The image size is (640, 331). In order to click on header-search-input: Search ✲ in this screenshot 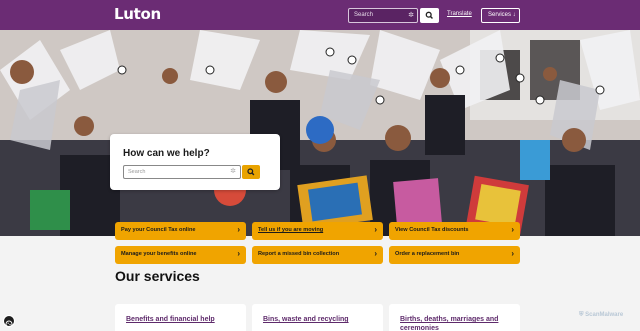, I will do `click(383, 15)`.